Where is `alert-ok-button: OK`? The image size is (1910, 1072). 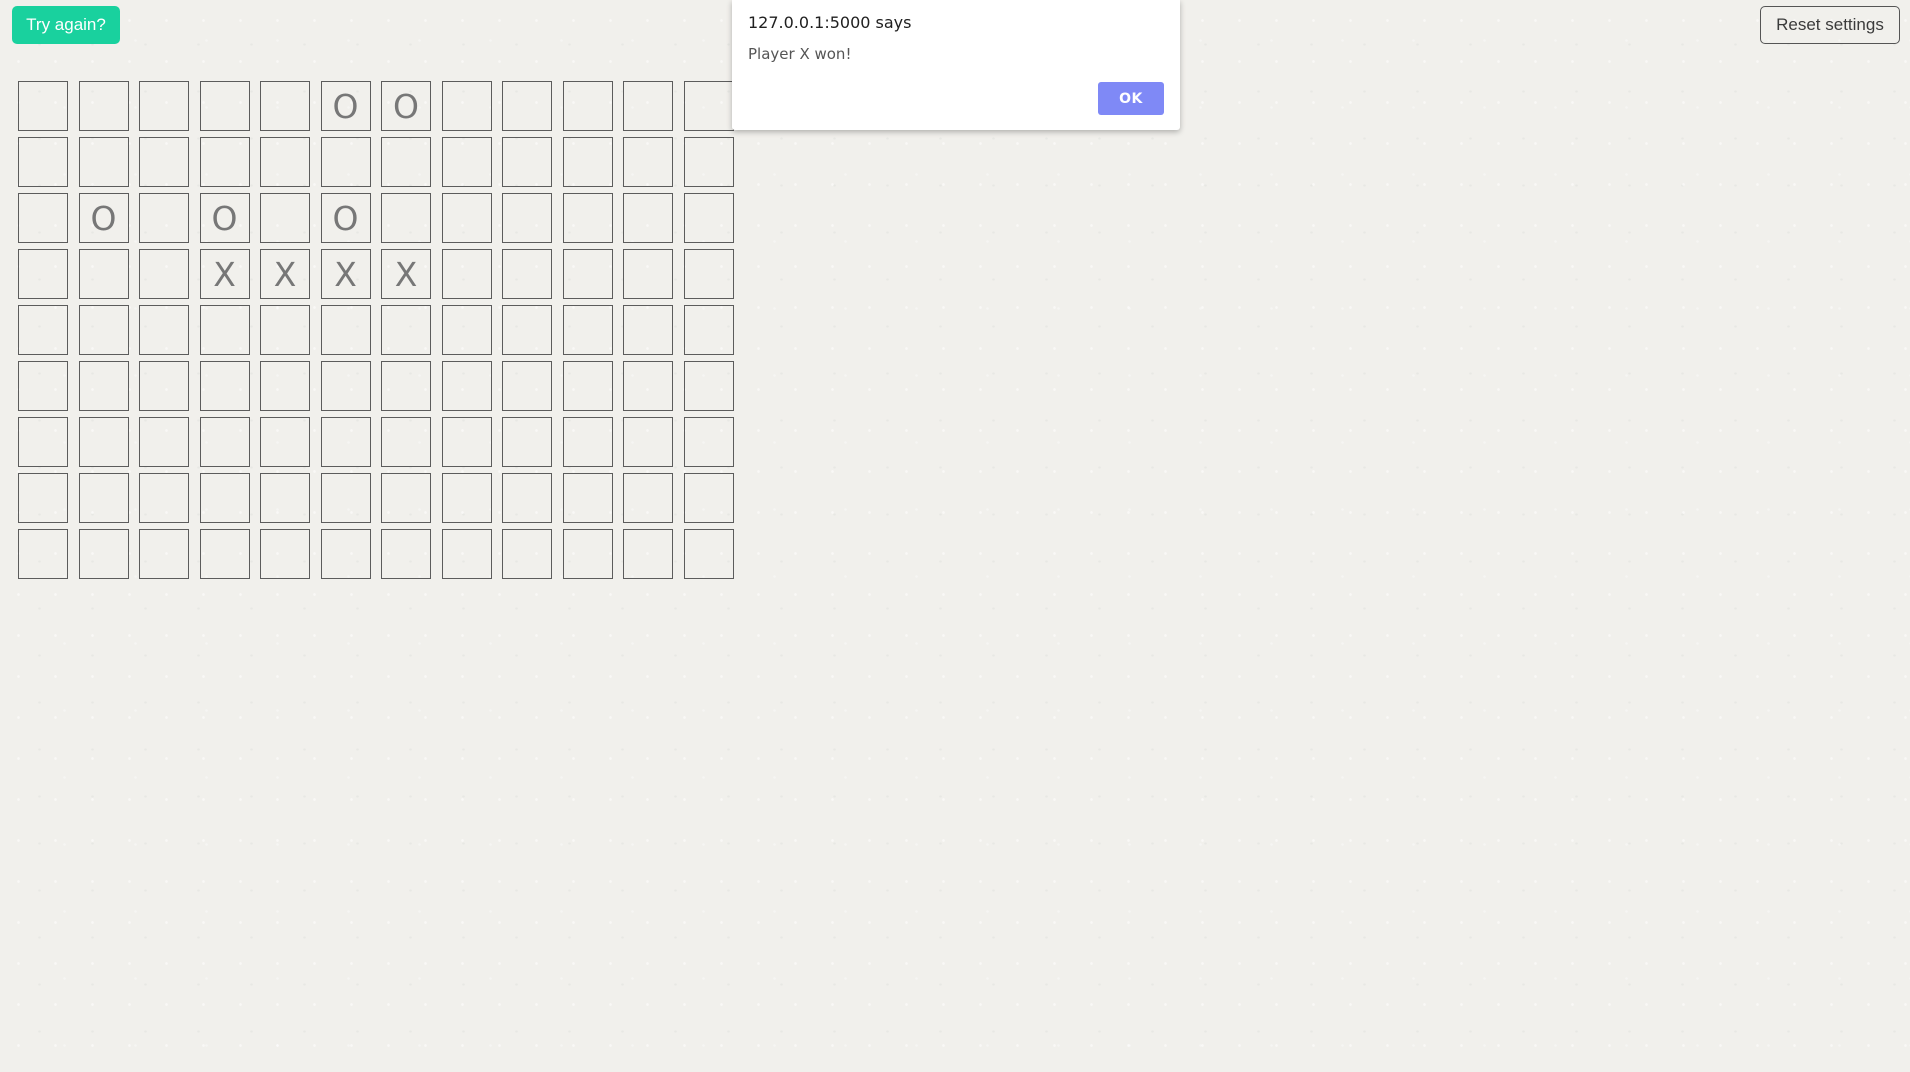
alert-ok-button: OK is located at coordinates (1131, 98).